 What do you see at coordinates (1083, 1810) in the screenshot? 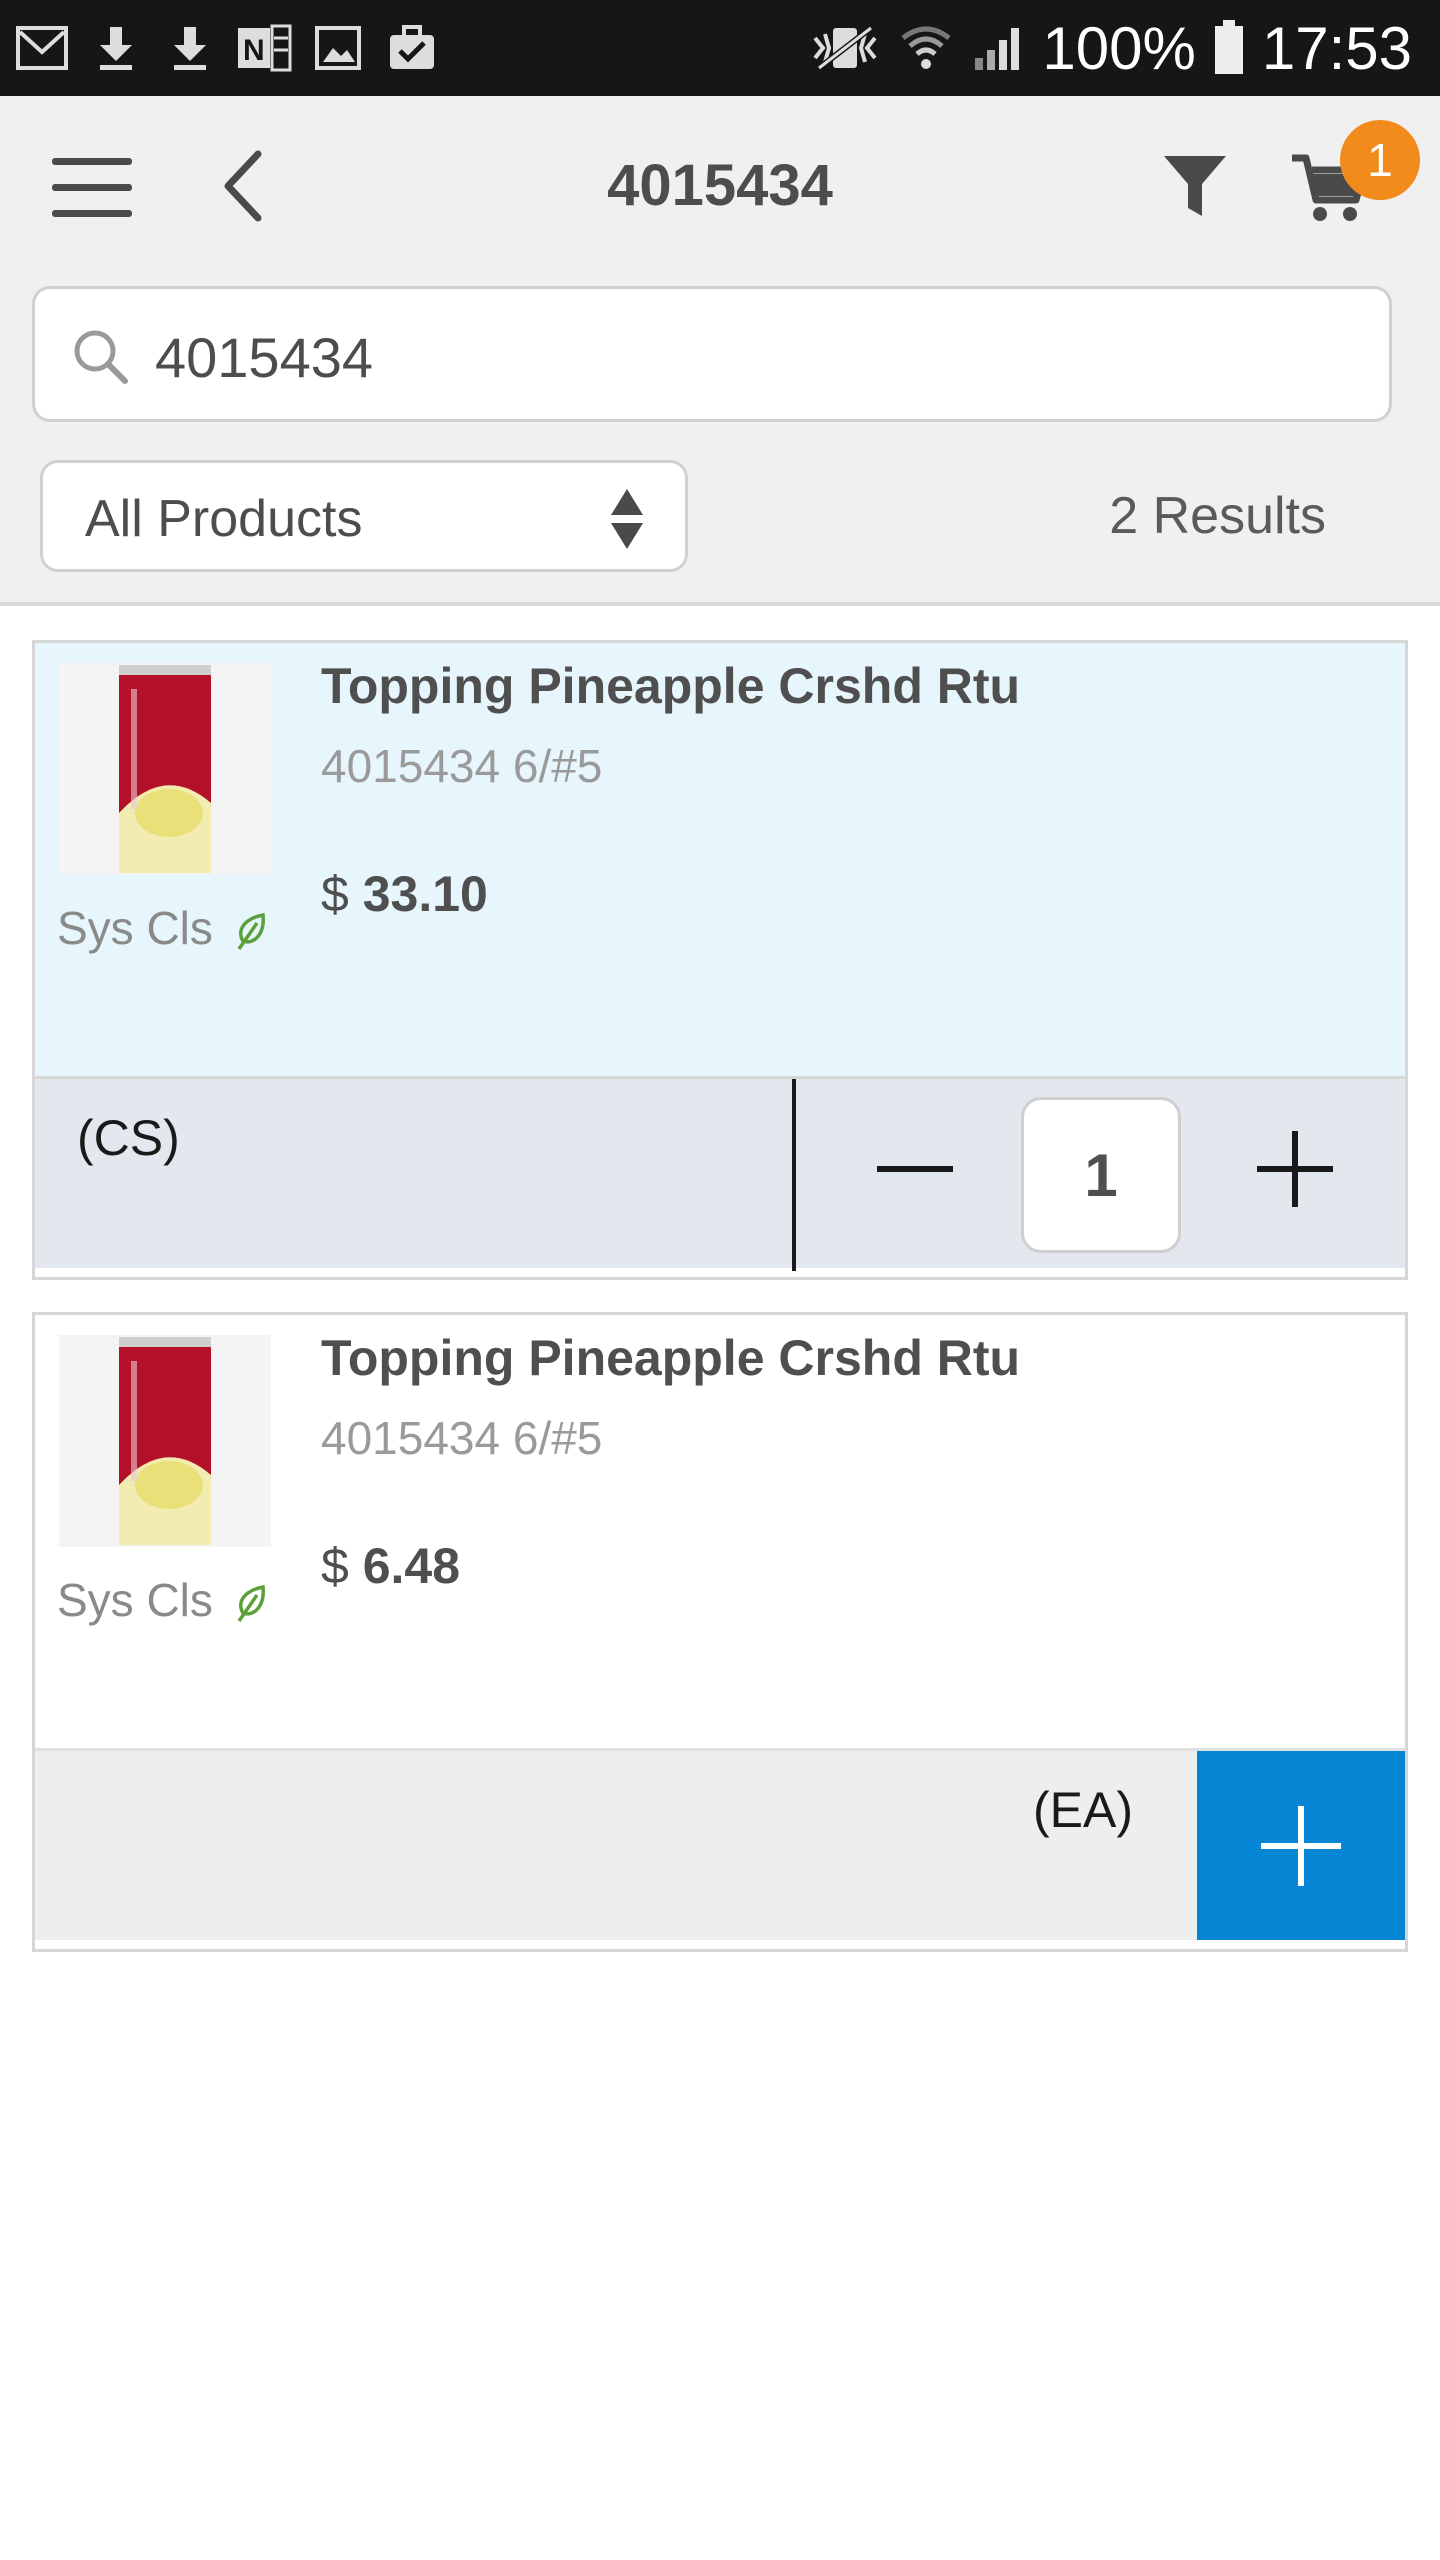
I see `unit-of-measure: (EA)` at bounding box center [1083, 1810].